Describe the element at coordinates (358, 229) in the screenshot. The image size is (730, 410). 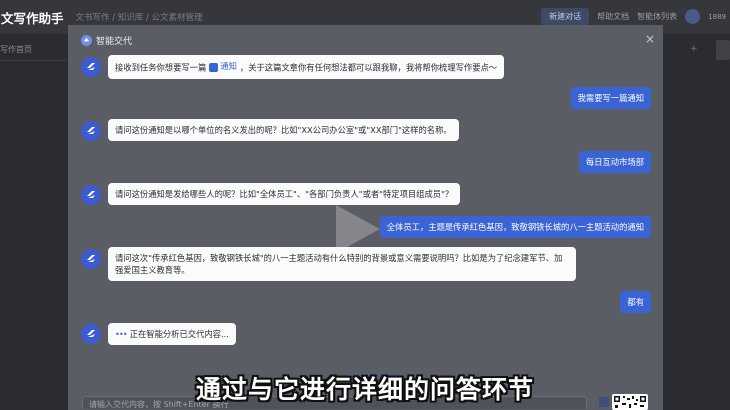
I see `play-icon` at that location.